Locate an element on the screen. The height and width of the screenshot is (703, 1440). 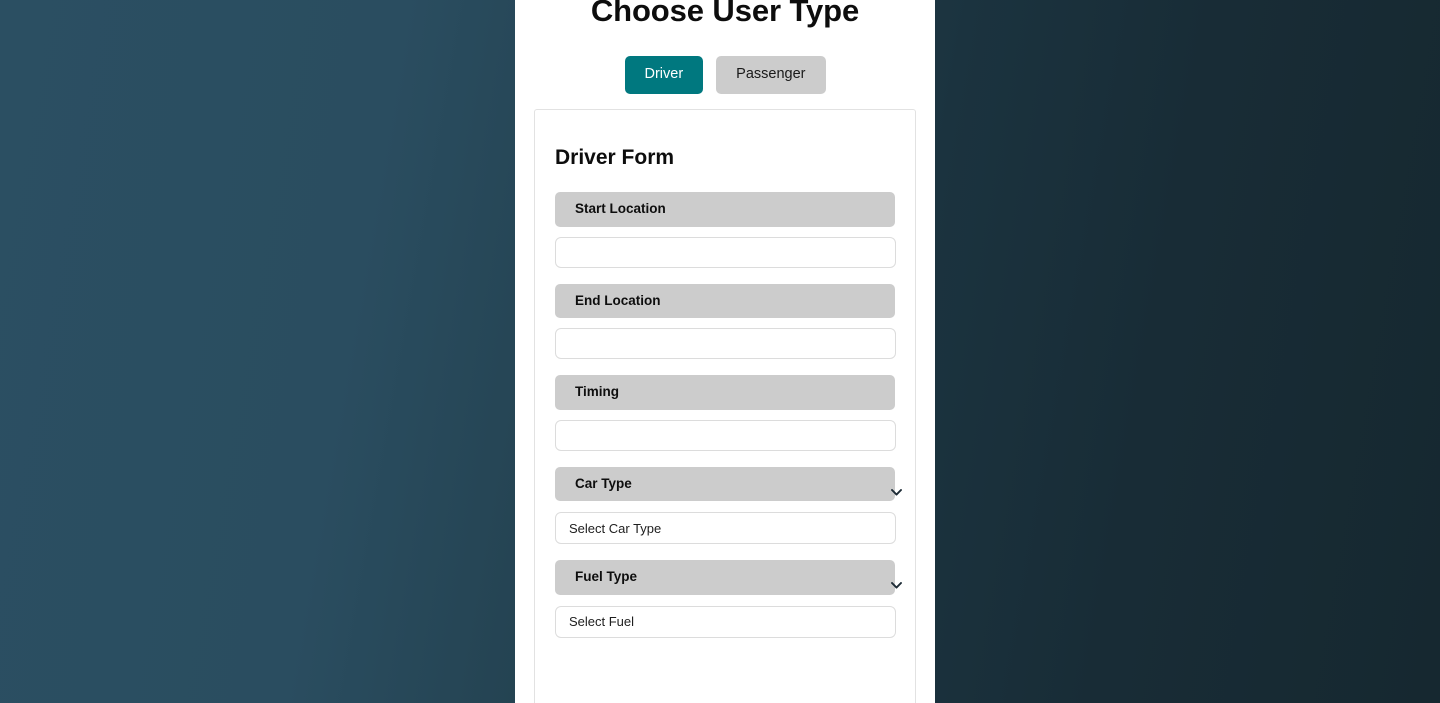
field-group-timing: Timing is located at coordinates (725, 413).